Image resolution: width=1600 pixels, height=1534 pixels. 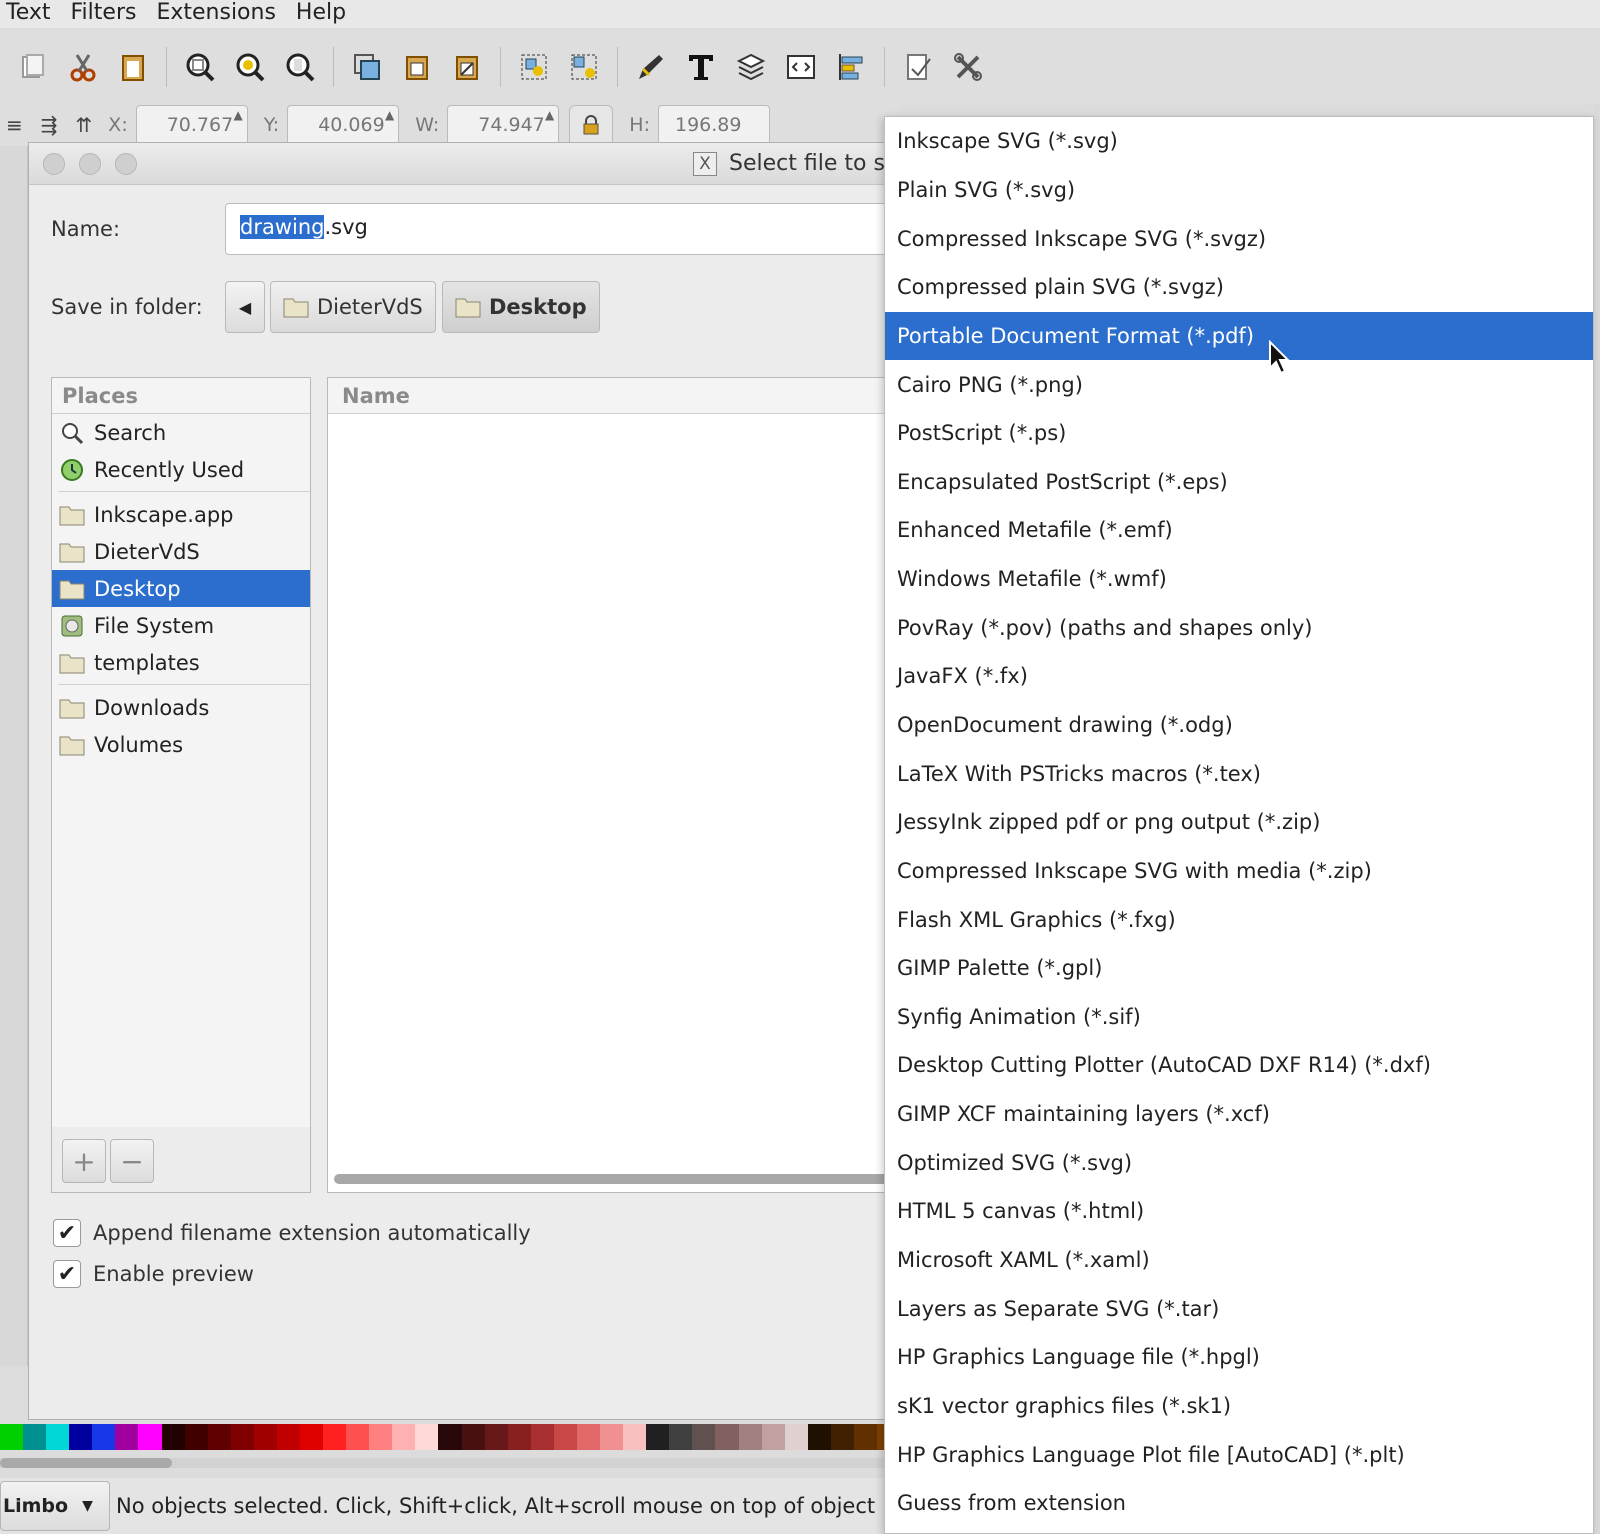 What do you see at coordinates (133, 67) in the screenshot?
I see `paste-icon` at bounding box center [133, 67].